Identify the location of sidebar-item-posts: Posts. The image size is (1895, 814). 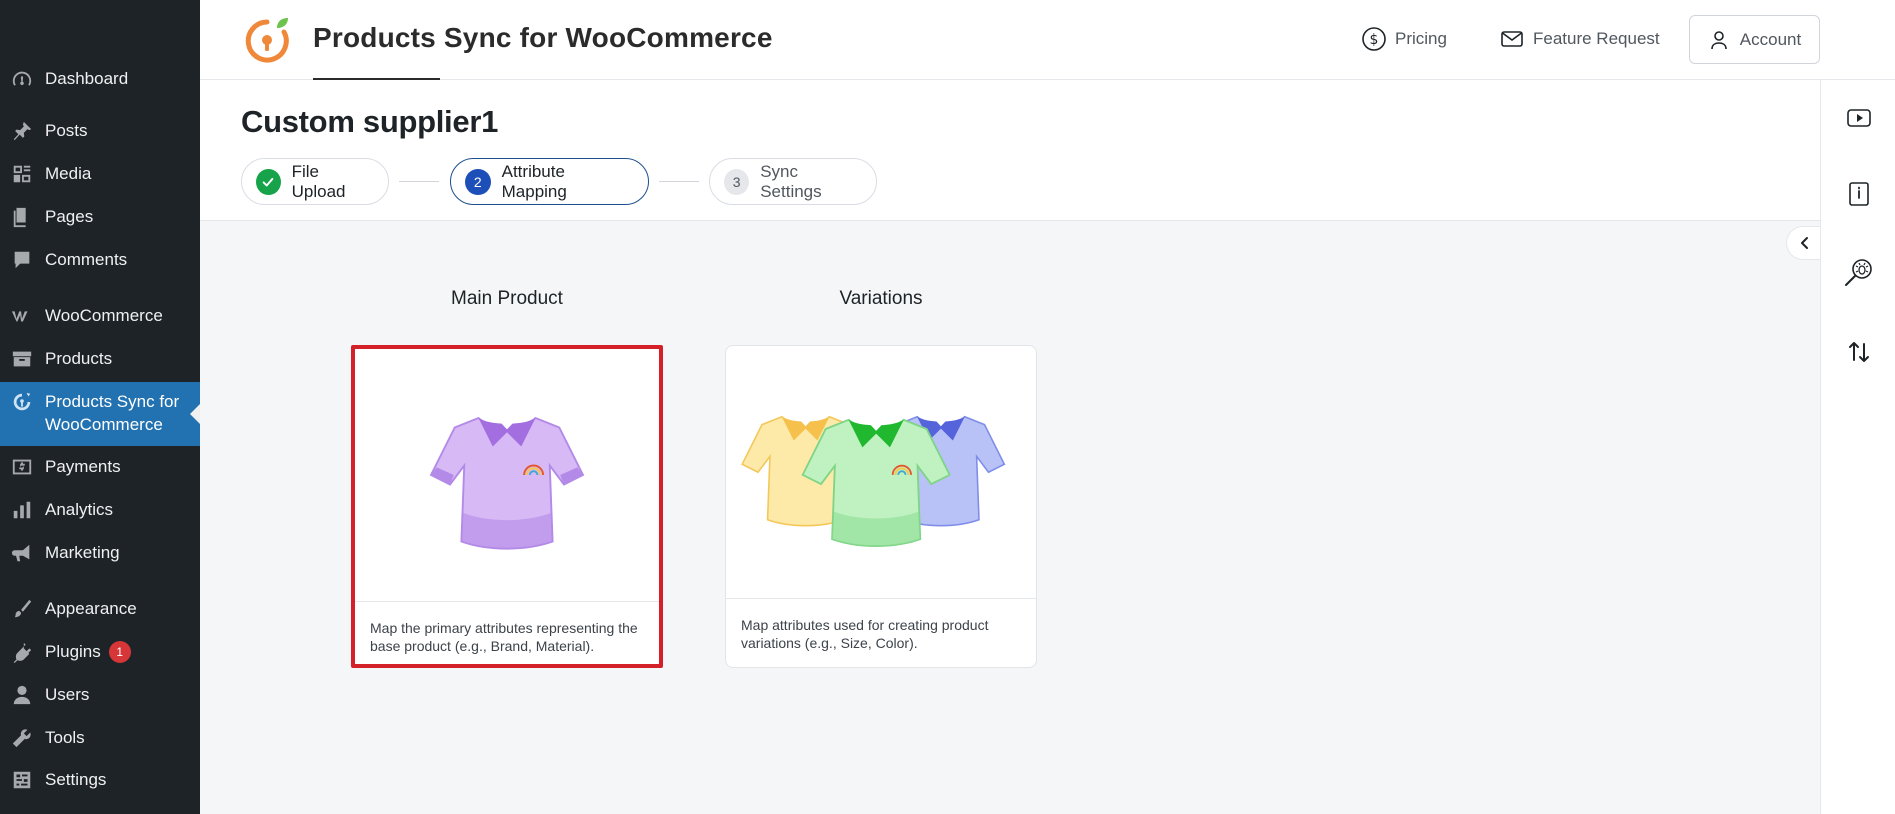
(100, 131).